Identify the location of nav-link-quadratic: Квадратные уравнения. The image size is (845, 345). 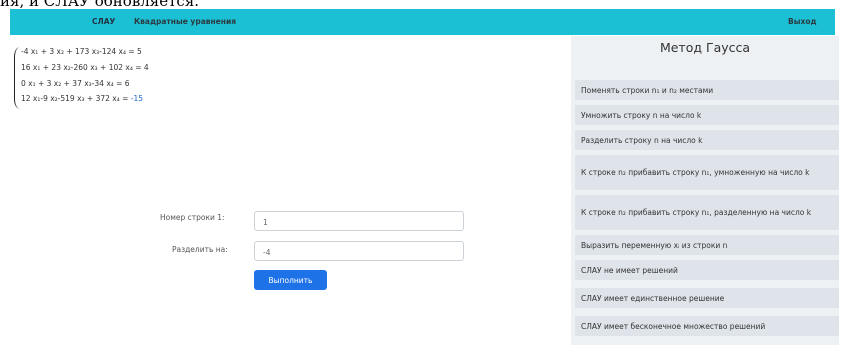
(185, 21).